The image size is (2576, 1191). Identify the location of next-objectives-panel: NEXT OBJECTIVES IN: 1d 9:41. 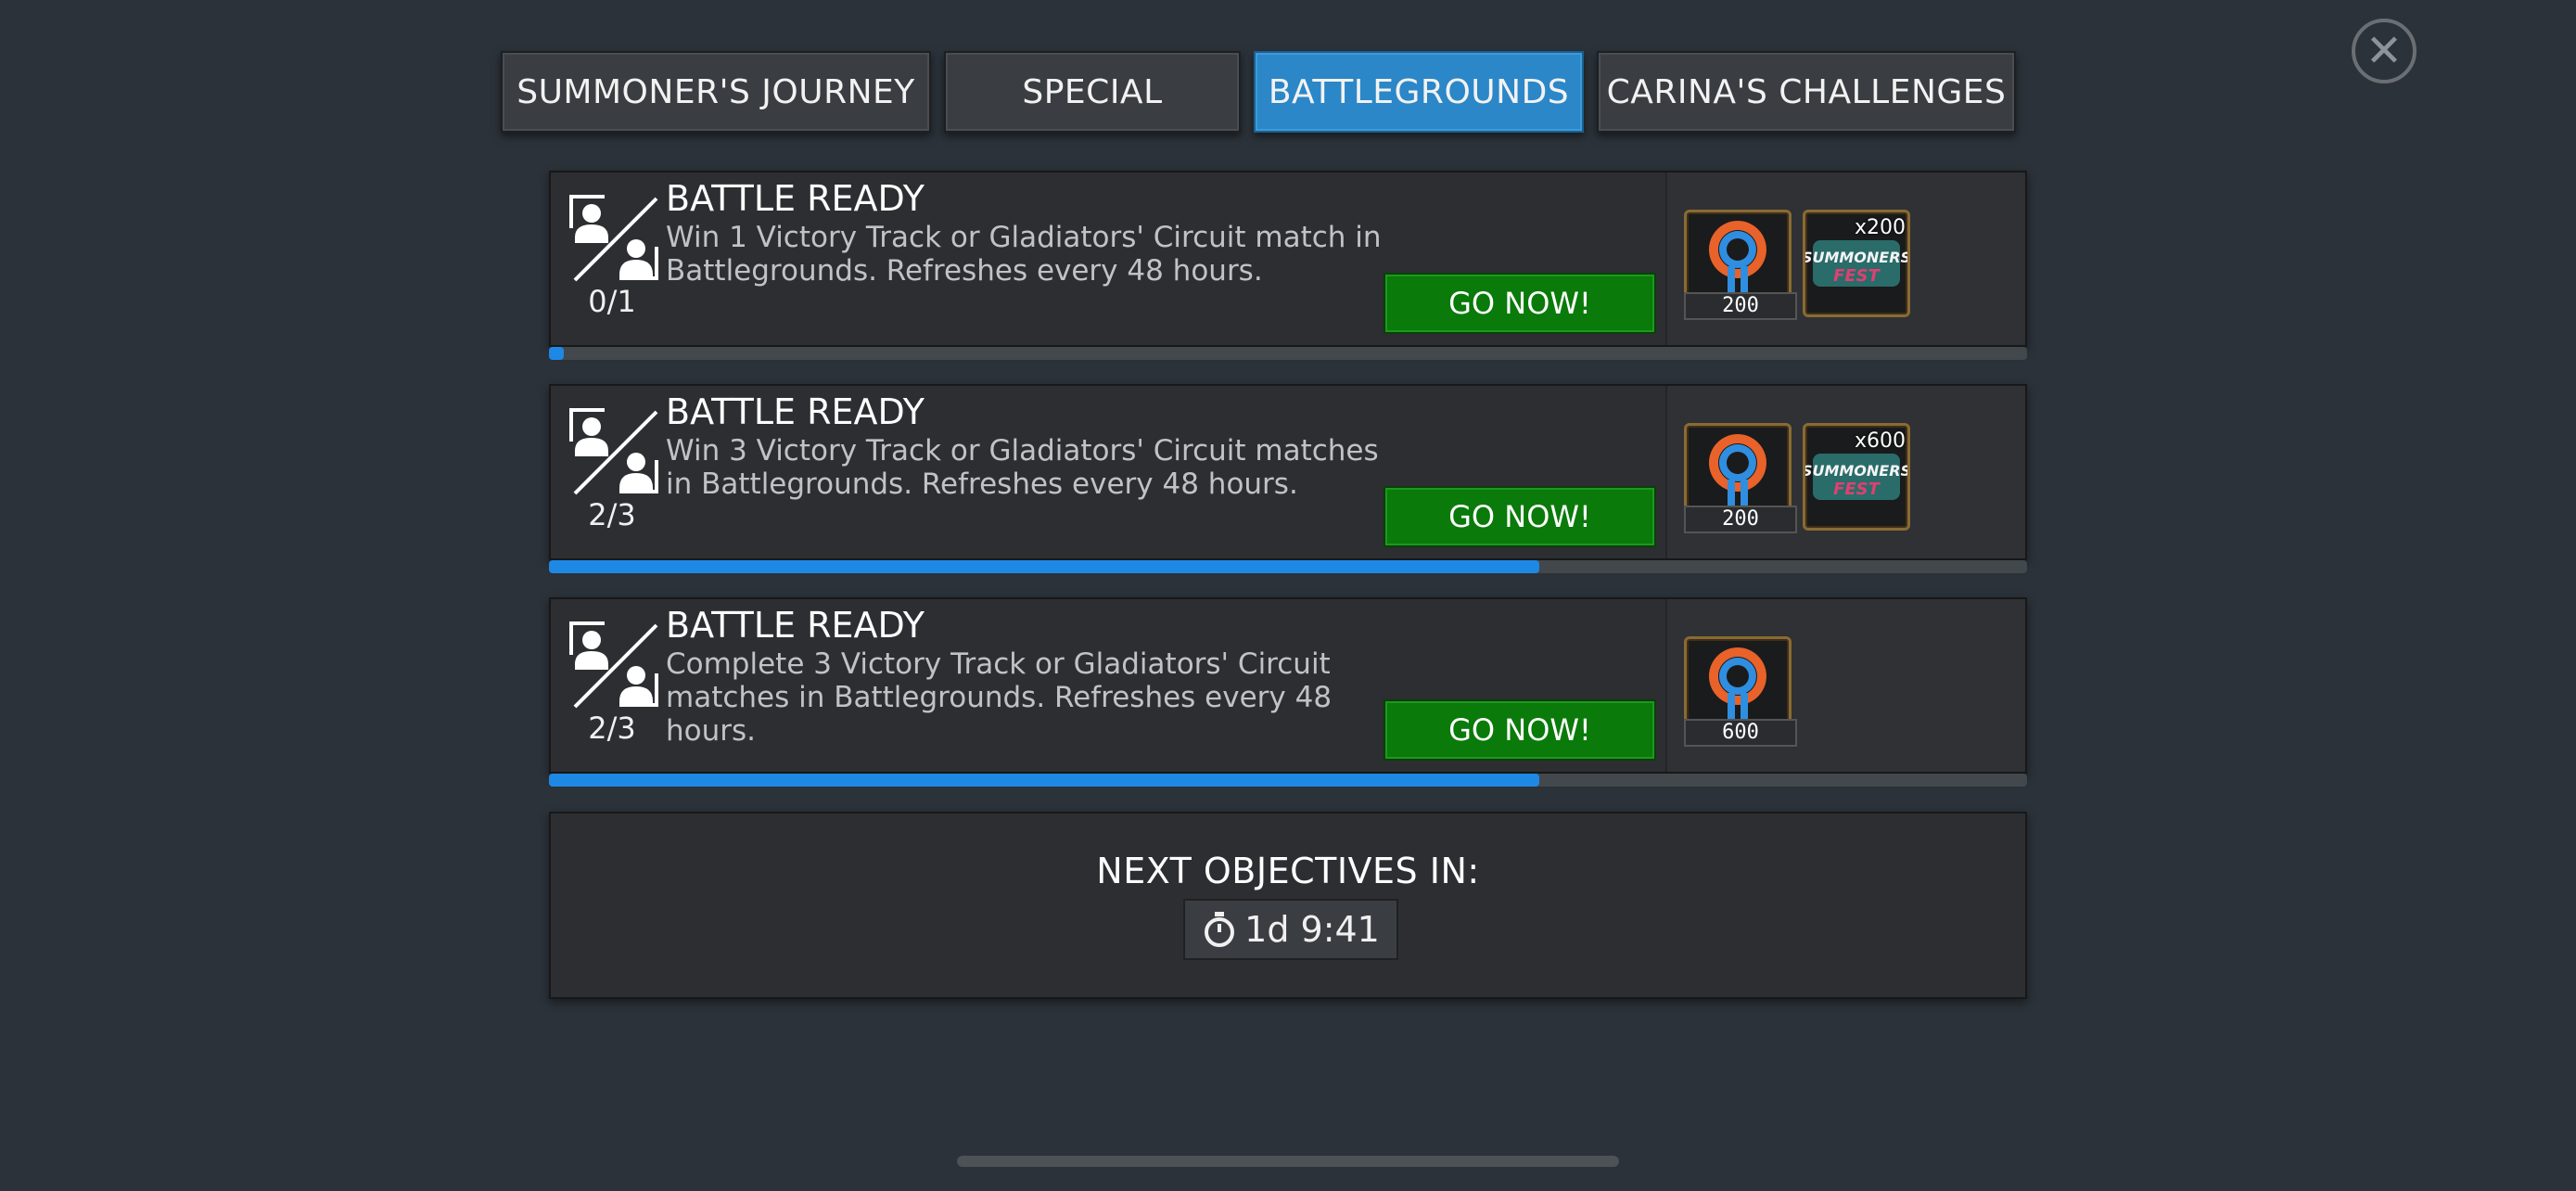
(1288, 905).